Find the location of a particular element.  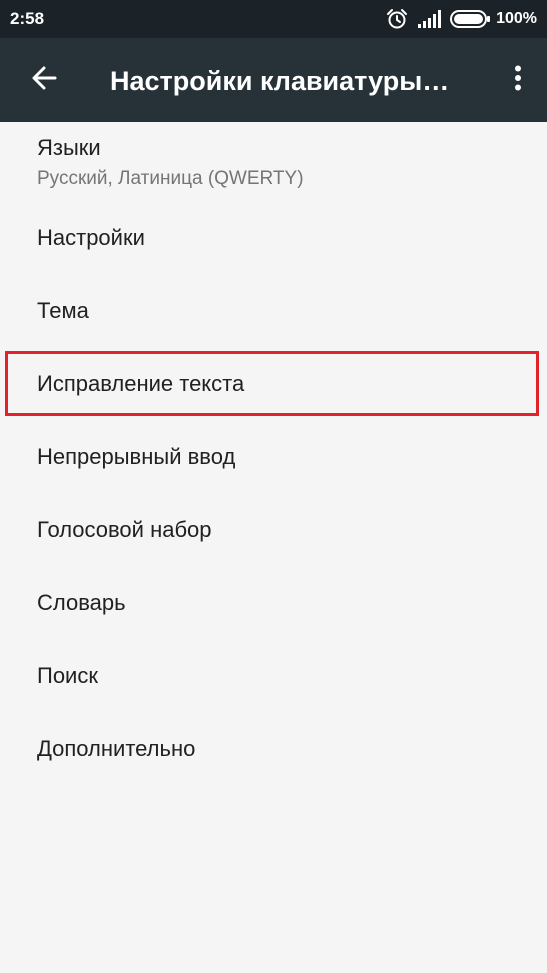

overflow-menu-button is located at coordinates (518, 80).